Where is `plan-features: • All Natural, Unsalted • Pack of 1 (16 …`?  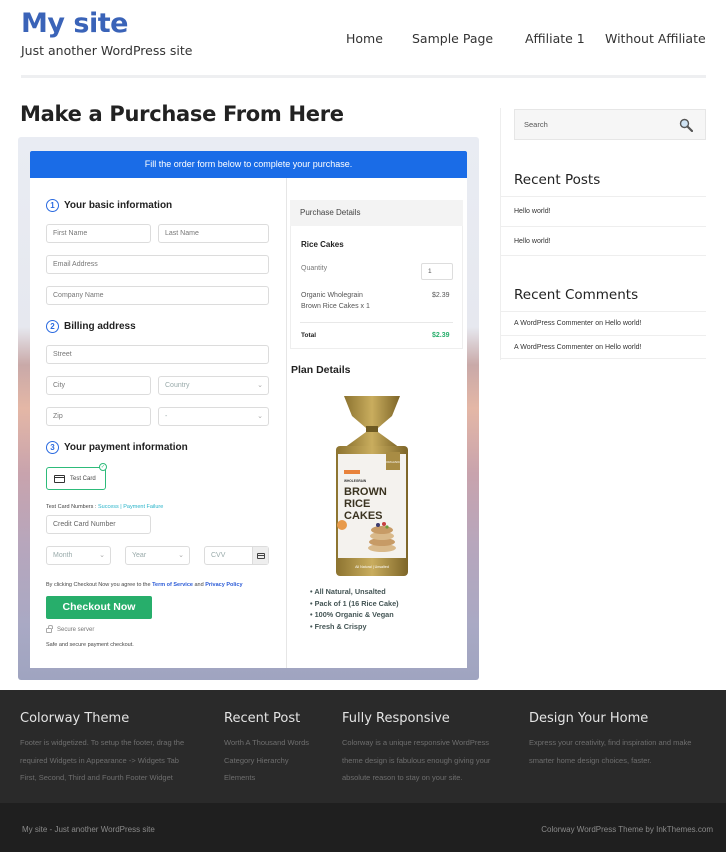 plan-features: • All Natural, Unsalted • Pack of 1 (16 … is located at coordinates (354, 609).